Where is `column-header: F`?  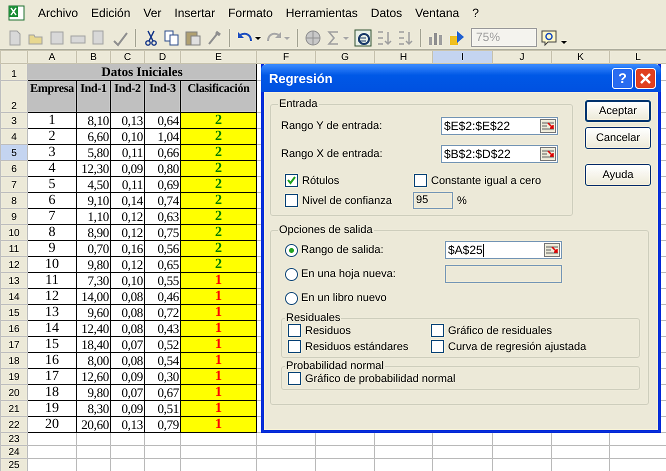 column-header: F is located at coordinates (286, 57).